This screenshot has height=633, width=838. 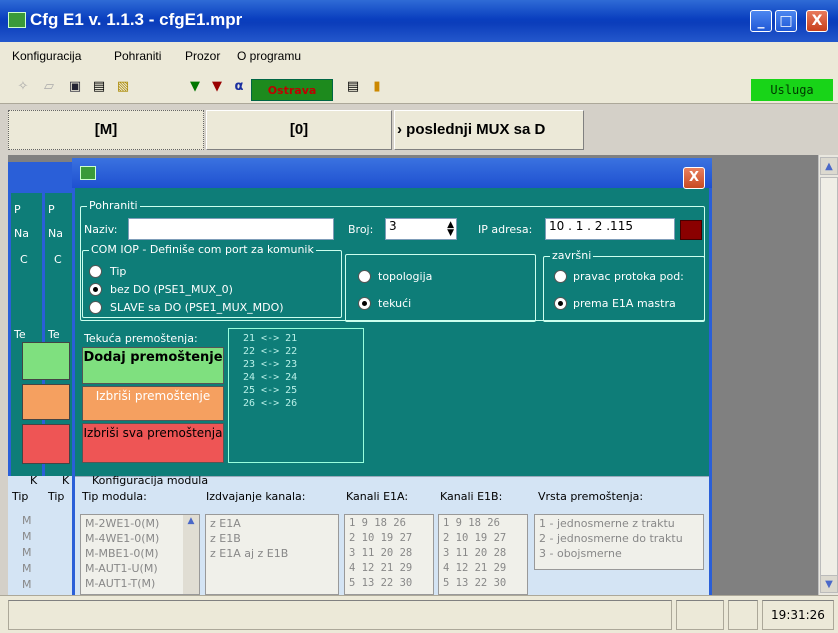 What do you see at coordinates (694, 178) in the screenshot?
I see `dialog-close-button: X` at bounding box center [694, 178].